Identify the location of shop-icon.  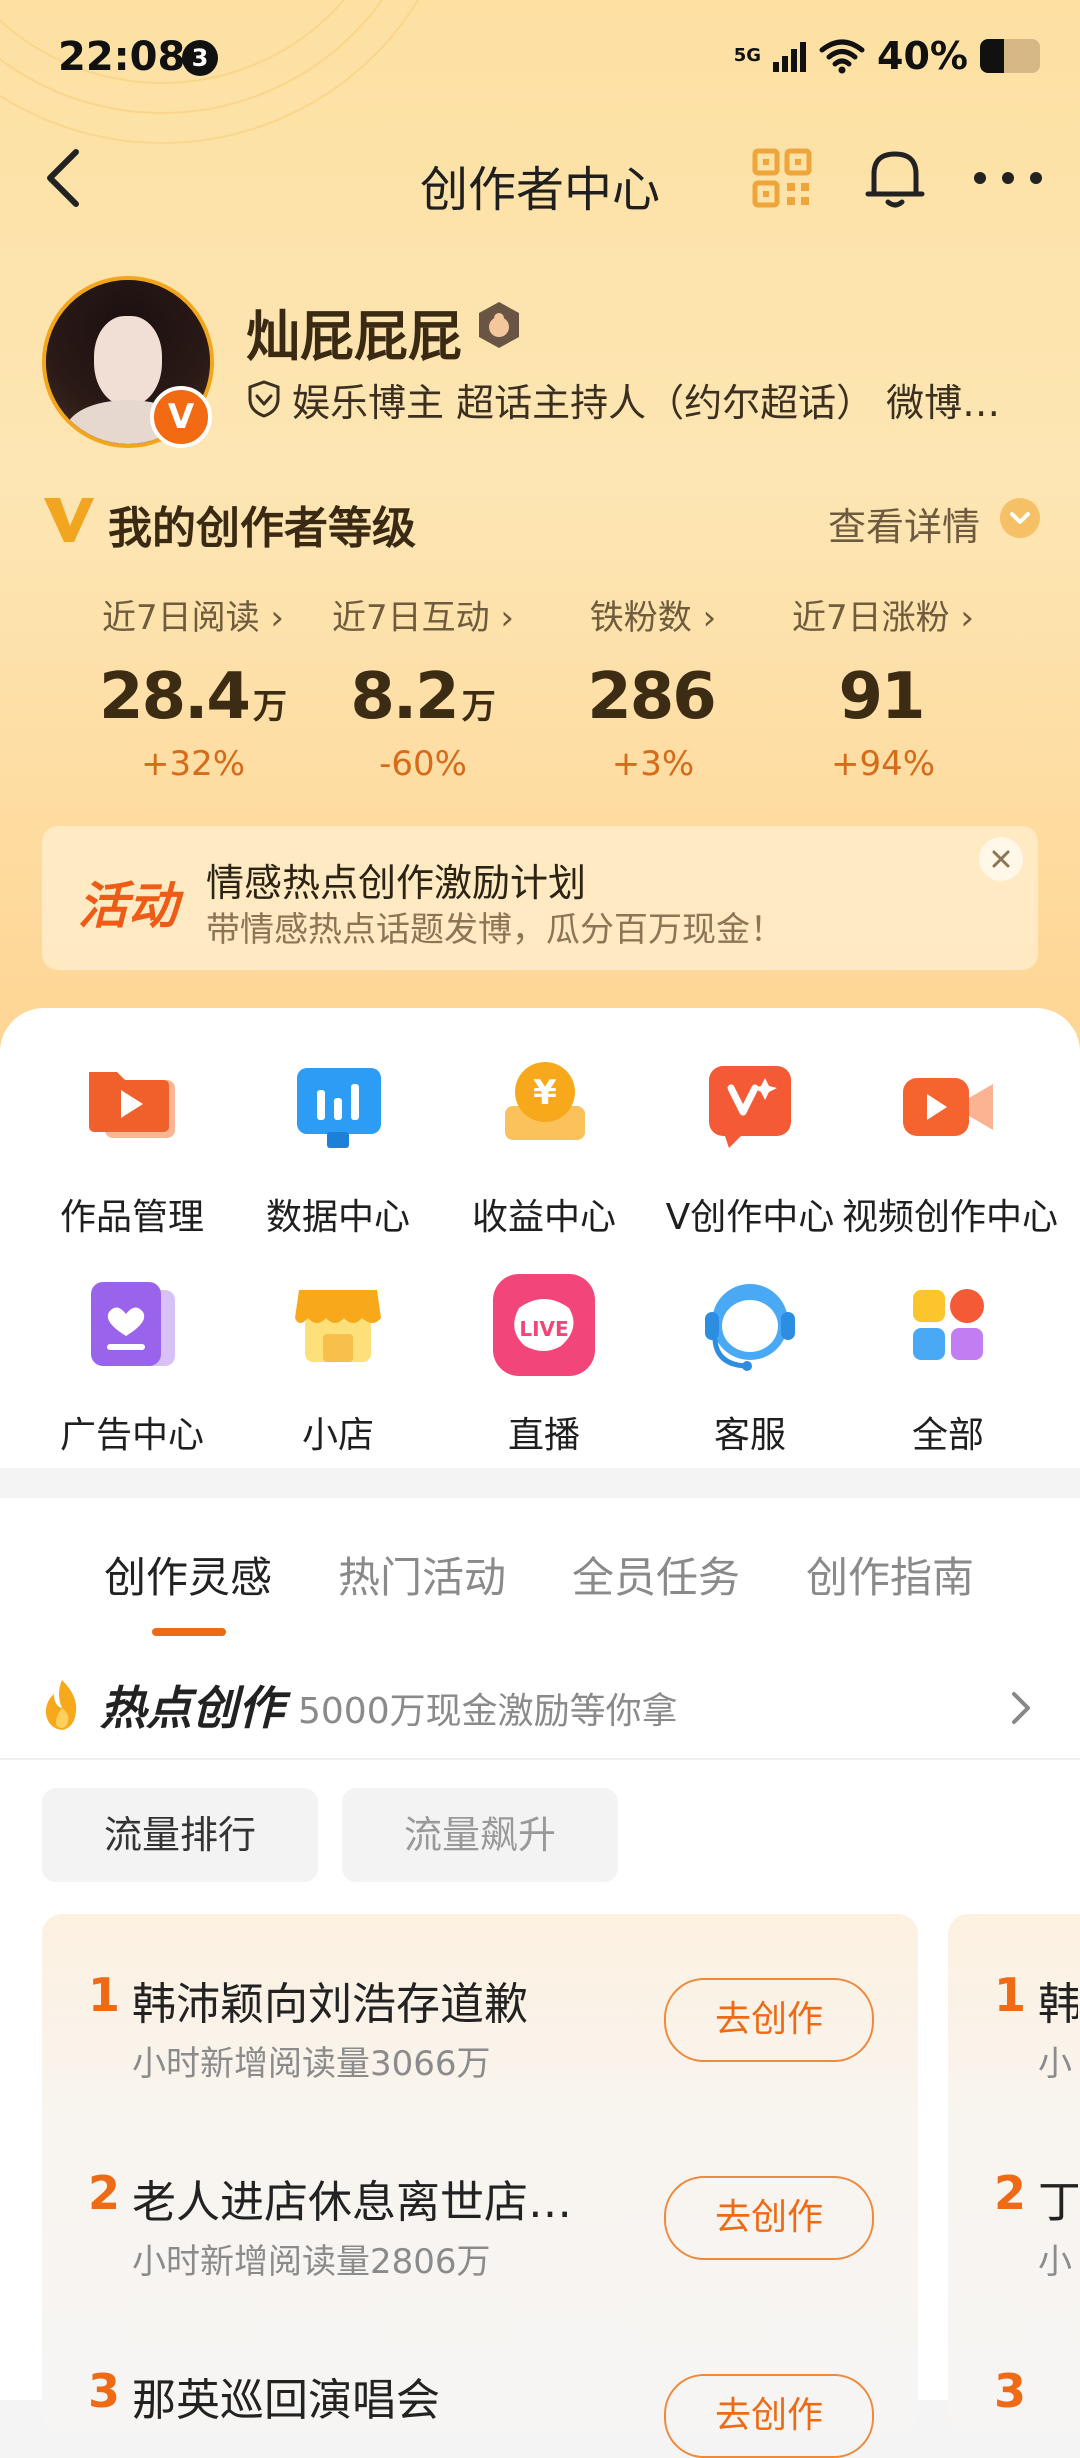
(338, 1326).